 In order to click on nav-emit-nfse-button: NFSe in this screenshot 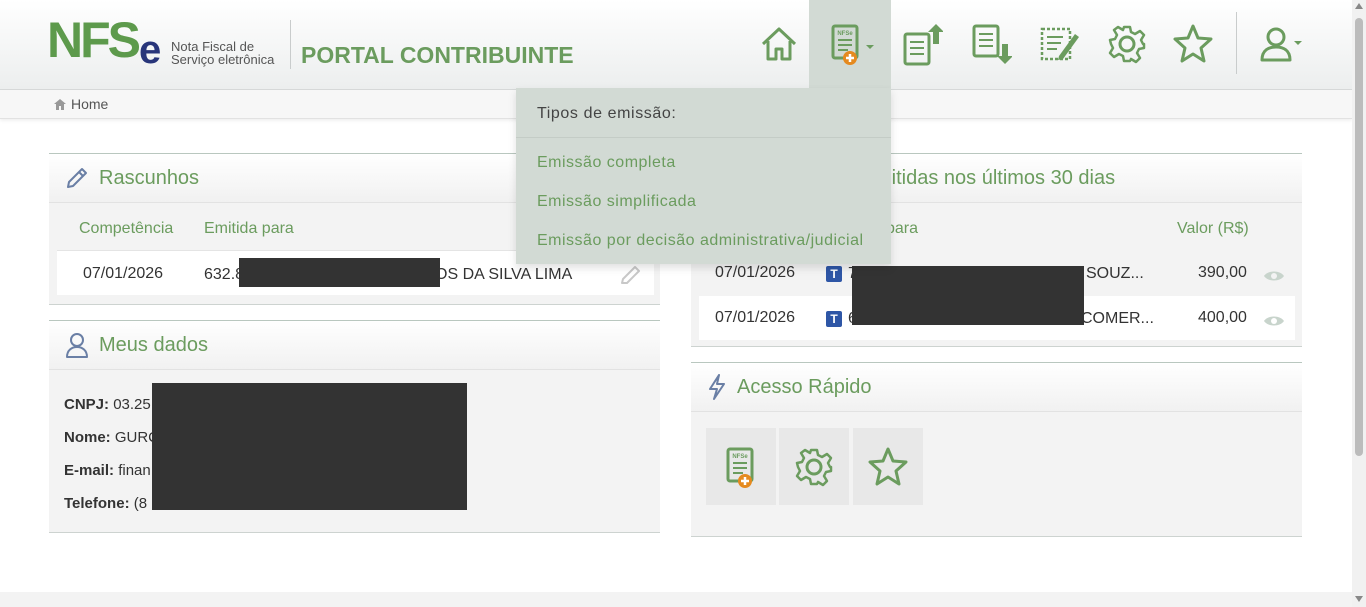, I will do `click(850, 44)`.